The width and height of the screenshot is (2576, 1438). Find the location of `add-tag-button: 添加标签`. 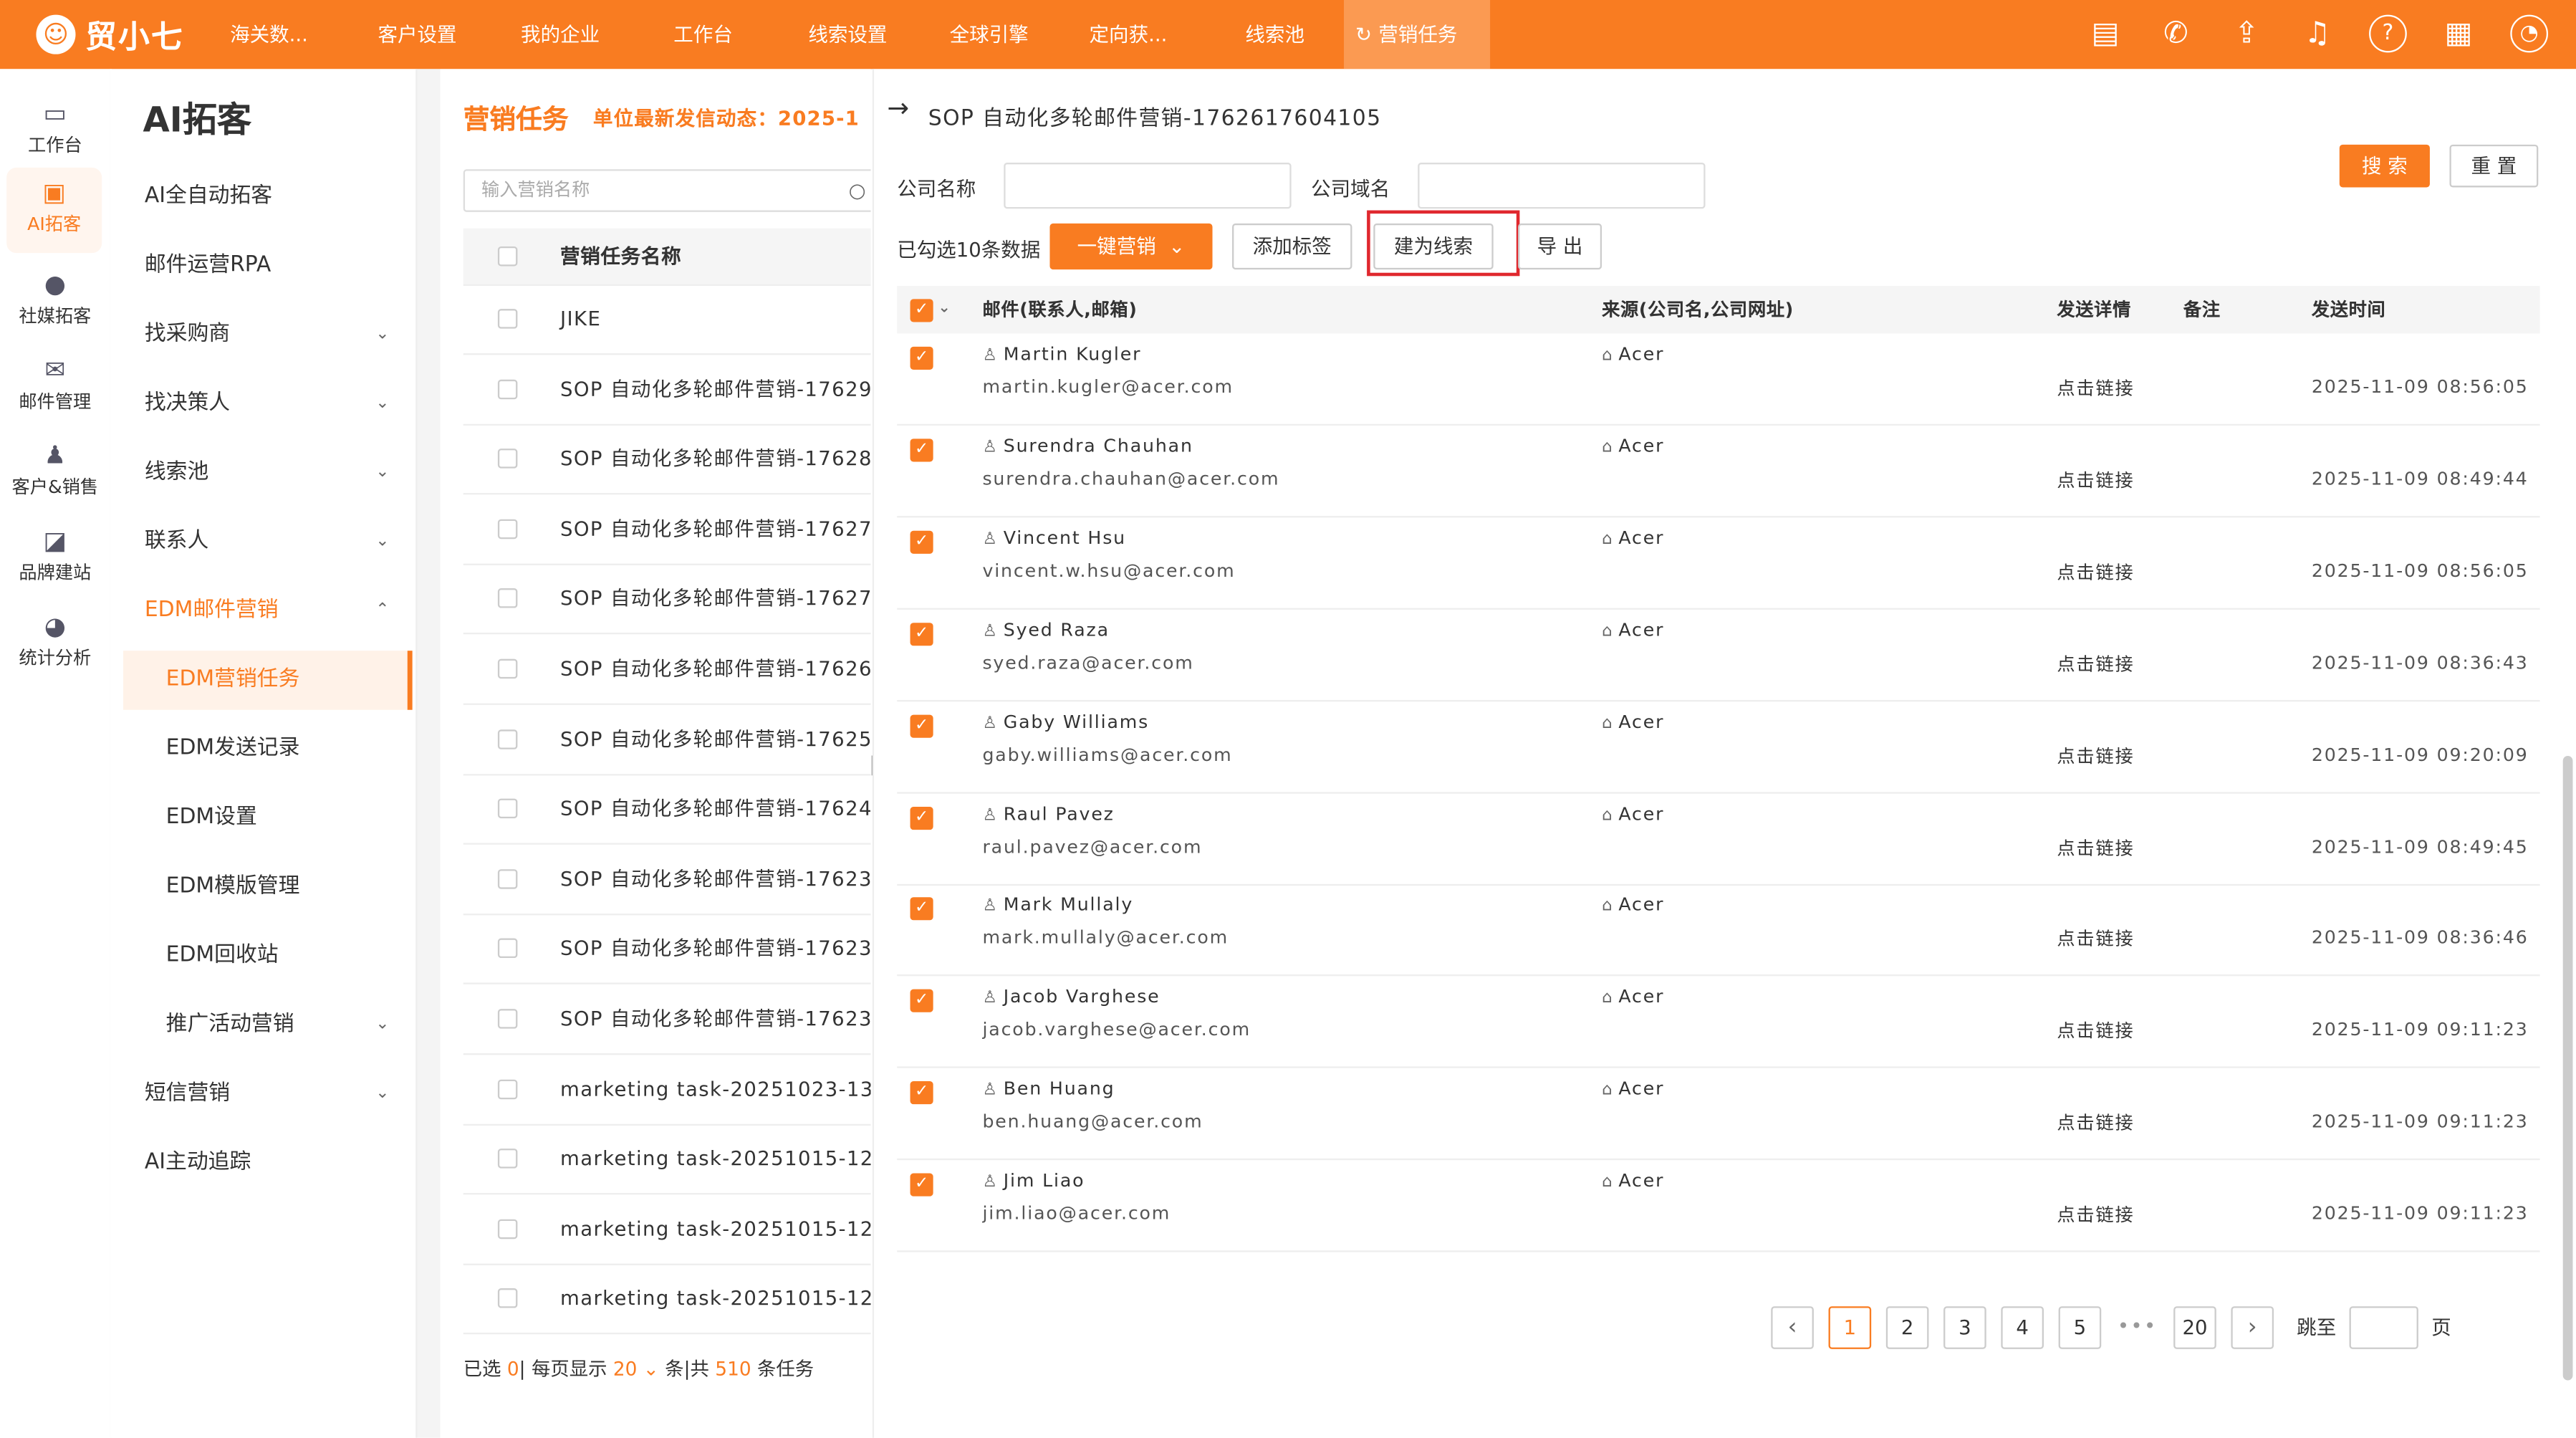

add-tag-button: 添加标签 is located at coordinates (1292, 247).